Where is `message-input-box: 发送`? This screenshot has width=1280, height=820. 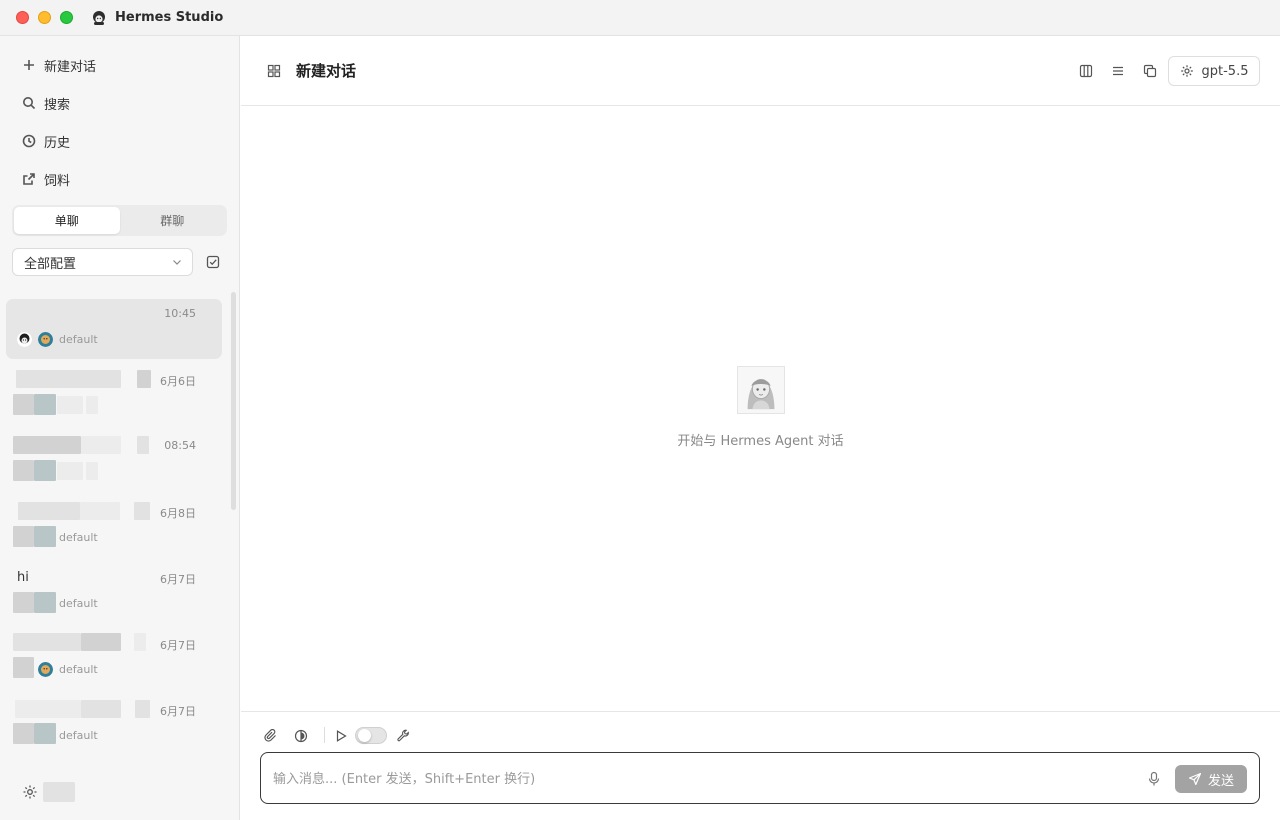 message-input-box: 发送 is located at coordinates (760, 778).